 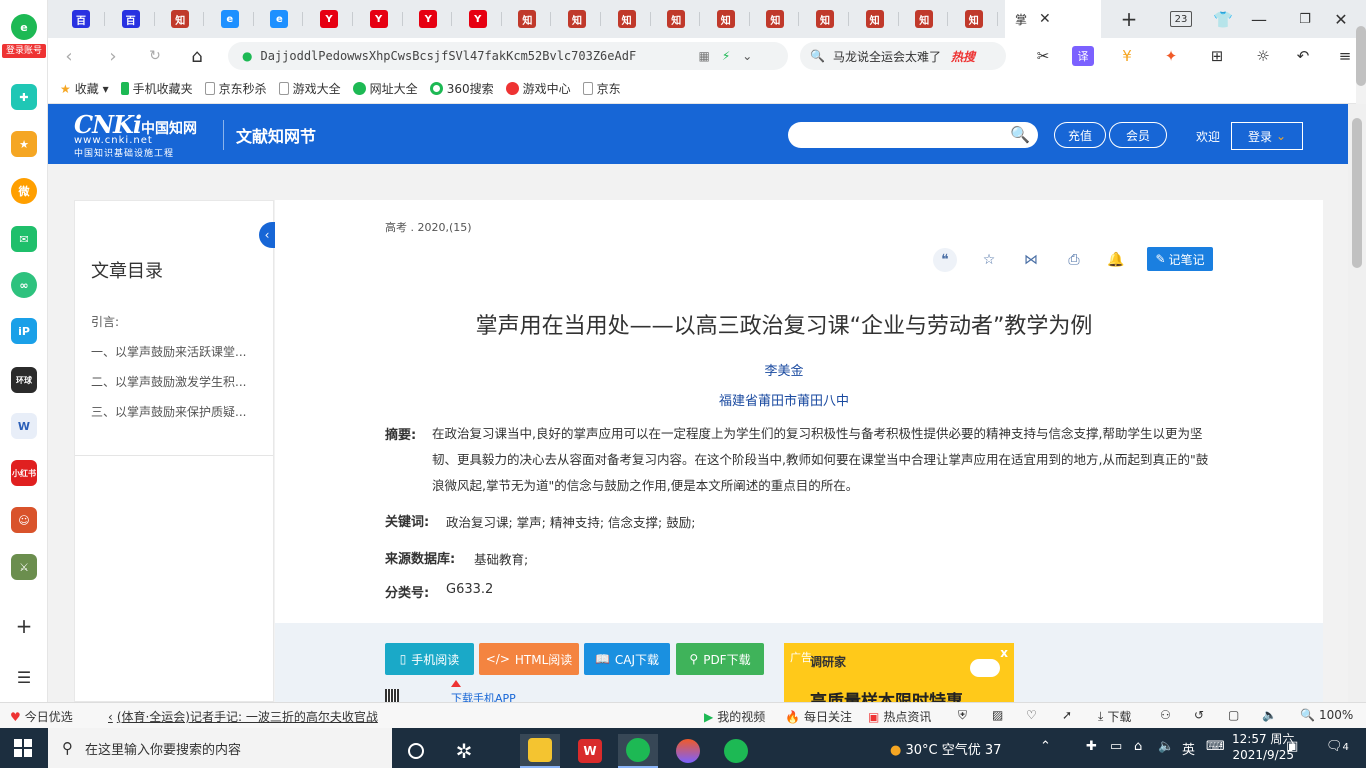 What do you see at coordinates (688, 751) in the screenshot?
I see `drop-app-icon` at bounding box center [688, 751].